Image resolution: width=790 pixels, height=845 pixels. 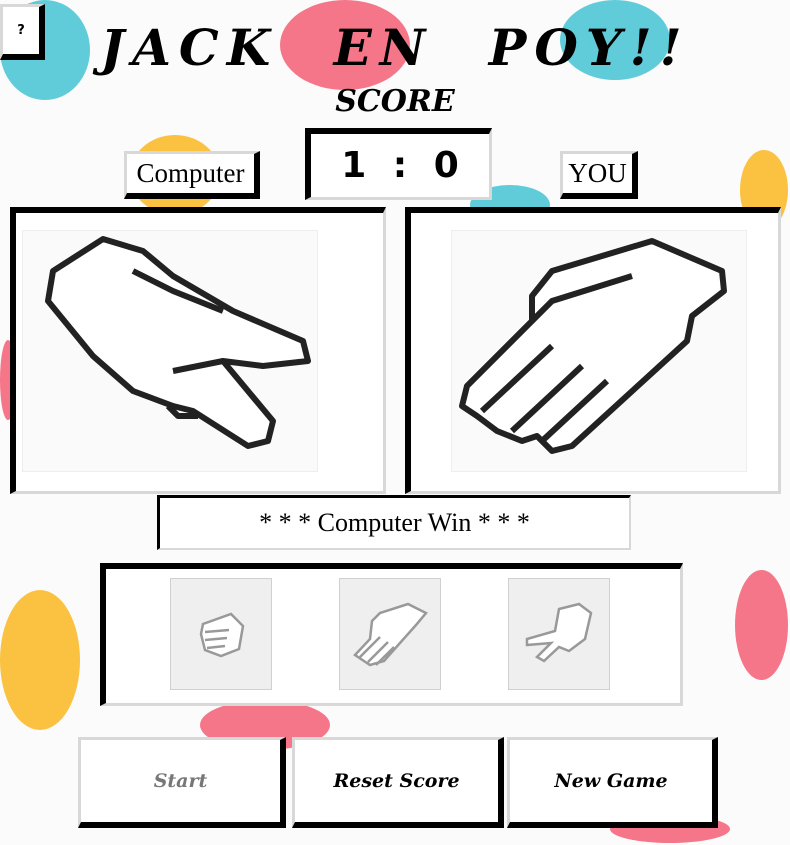 I want to click on result-banner: * * * Computer Win * * *, so click(x=394, y=522).